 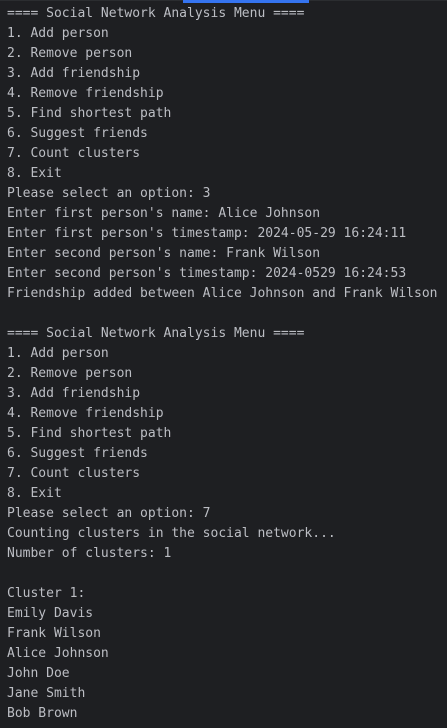 I want to click on console-line: Enter first person's name: Alice Johnson, so click(x=164, y=213).